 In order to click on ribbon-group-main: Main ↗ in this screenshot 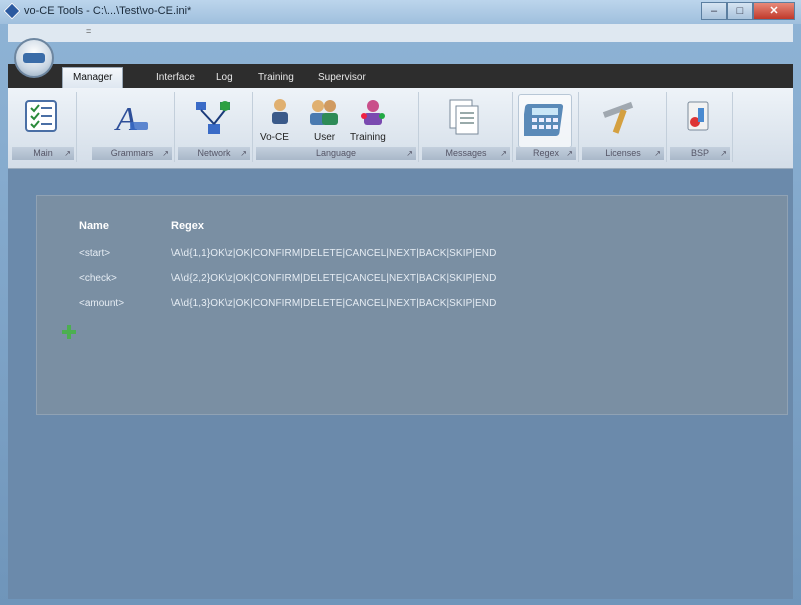, I will do `click(43, 127)`.